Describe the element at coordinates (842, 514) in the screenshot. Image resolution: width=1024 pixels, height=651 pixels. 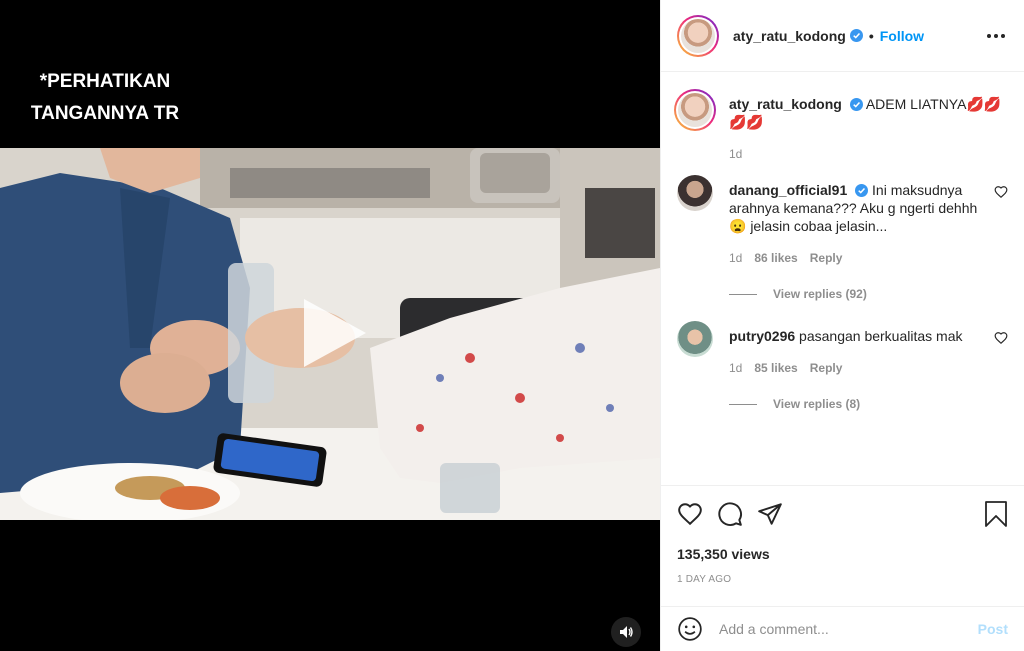
I see `action-bar` at that location.